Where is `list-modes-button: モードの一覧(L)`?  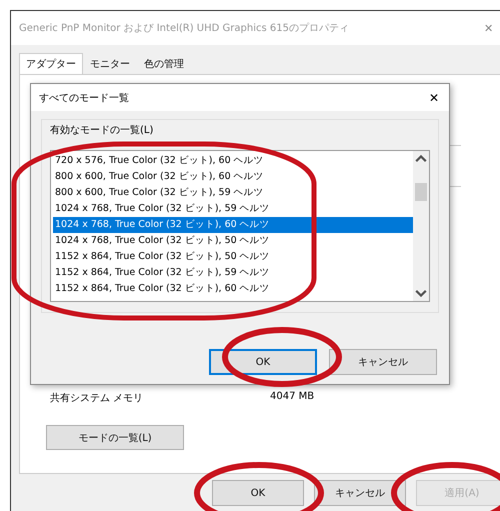
list-modes-button: モードの一覧(L) is located at coordinates (115, 437).